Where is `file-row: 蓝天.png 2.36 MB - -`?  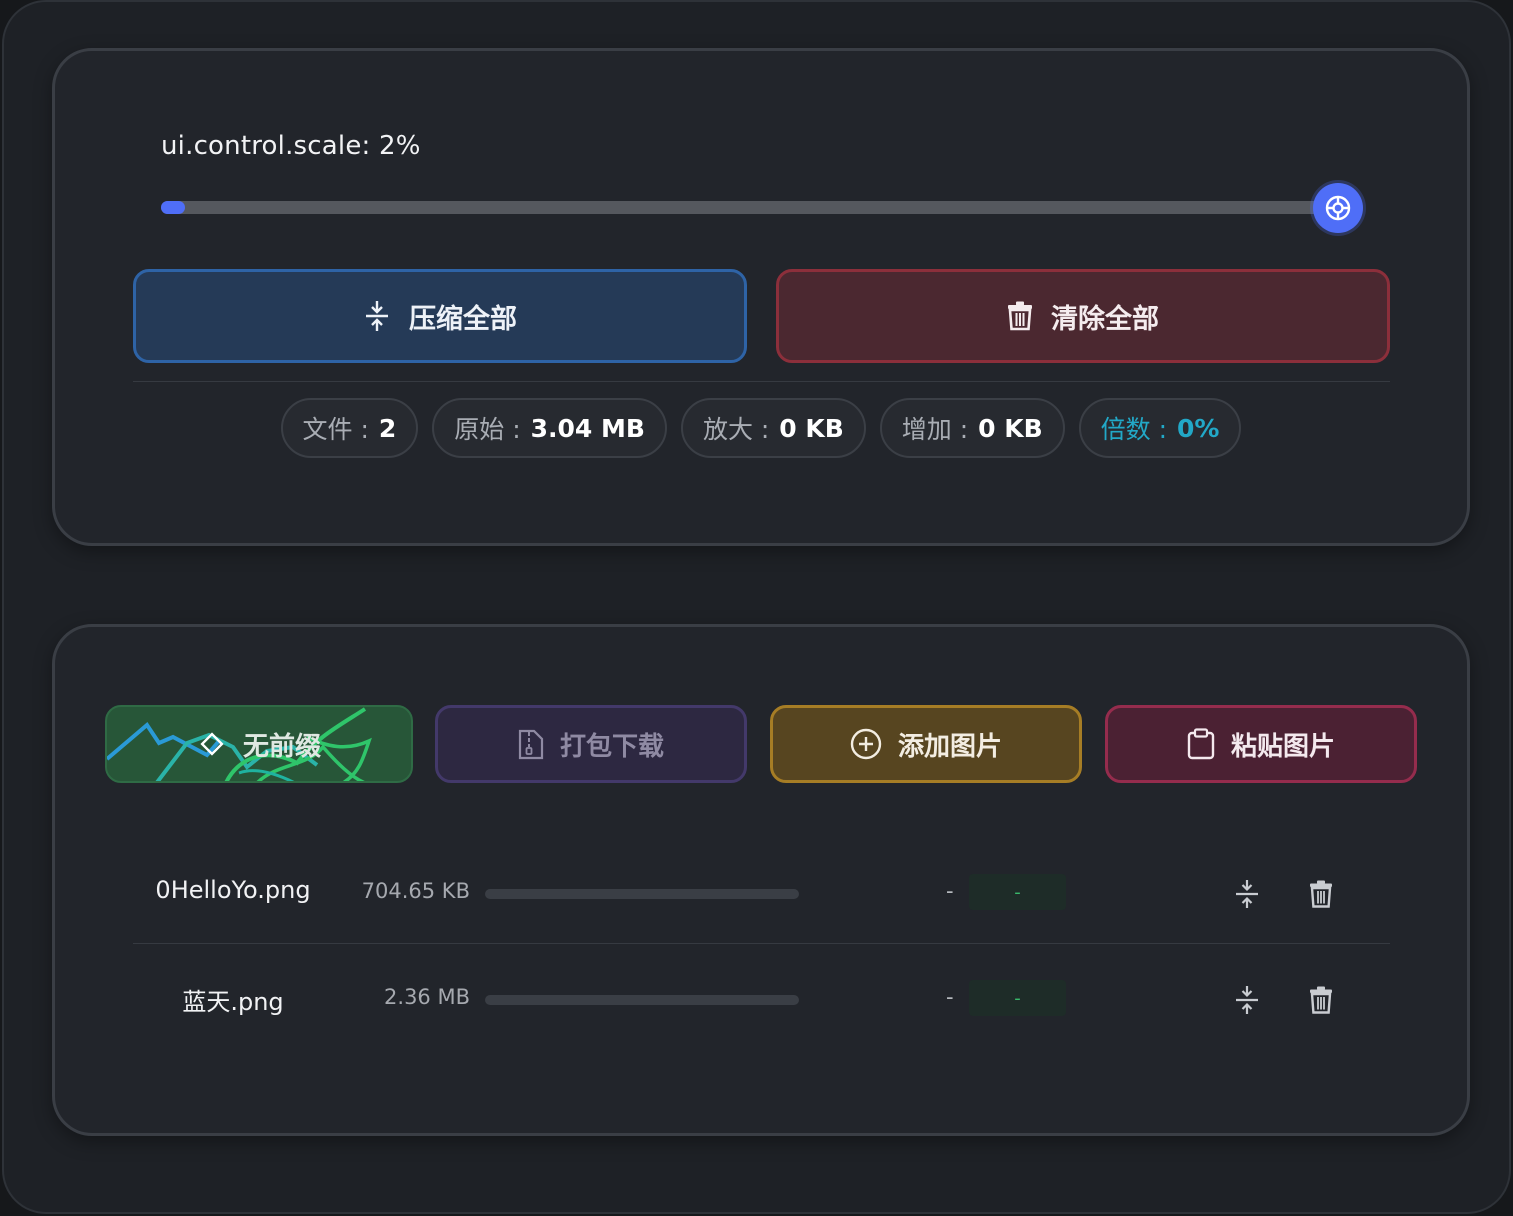
file-row: 蓝天.png 2.36 MB - - is located at coordinates (761, 999).